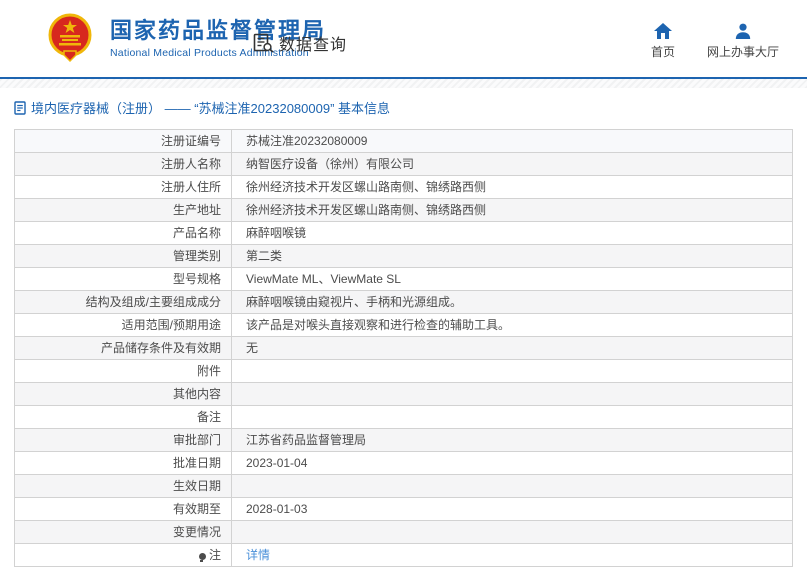 This screenshot has height=571, width=807. I want to click on table-row: 其他内容, so click(403, 394).